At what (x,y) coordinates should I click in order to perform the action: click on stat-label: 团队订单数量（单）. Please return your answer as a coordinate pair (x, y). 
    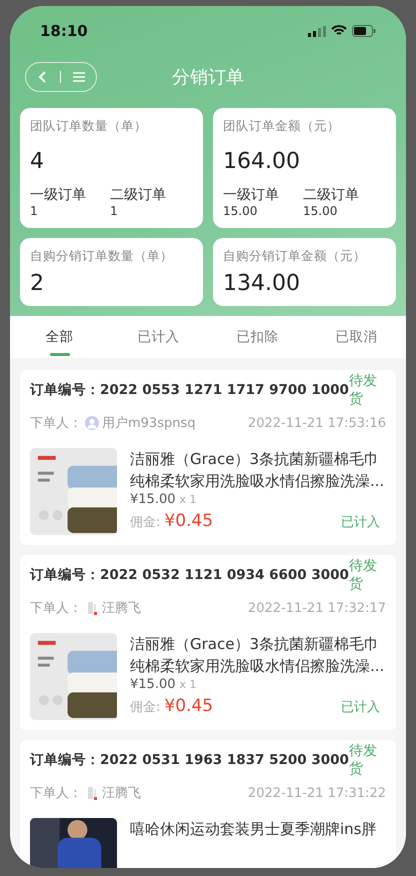
    Looking at the image, I should click on (89, 126).